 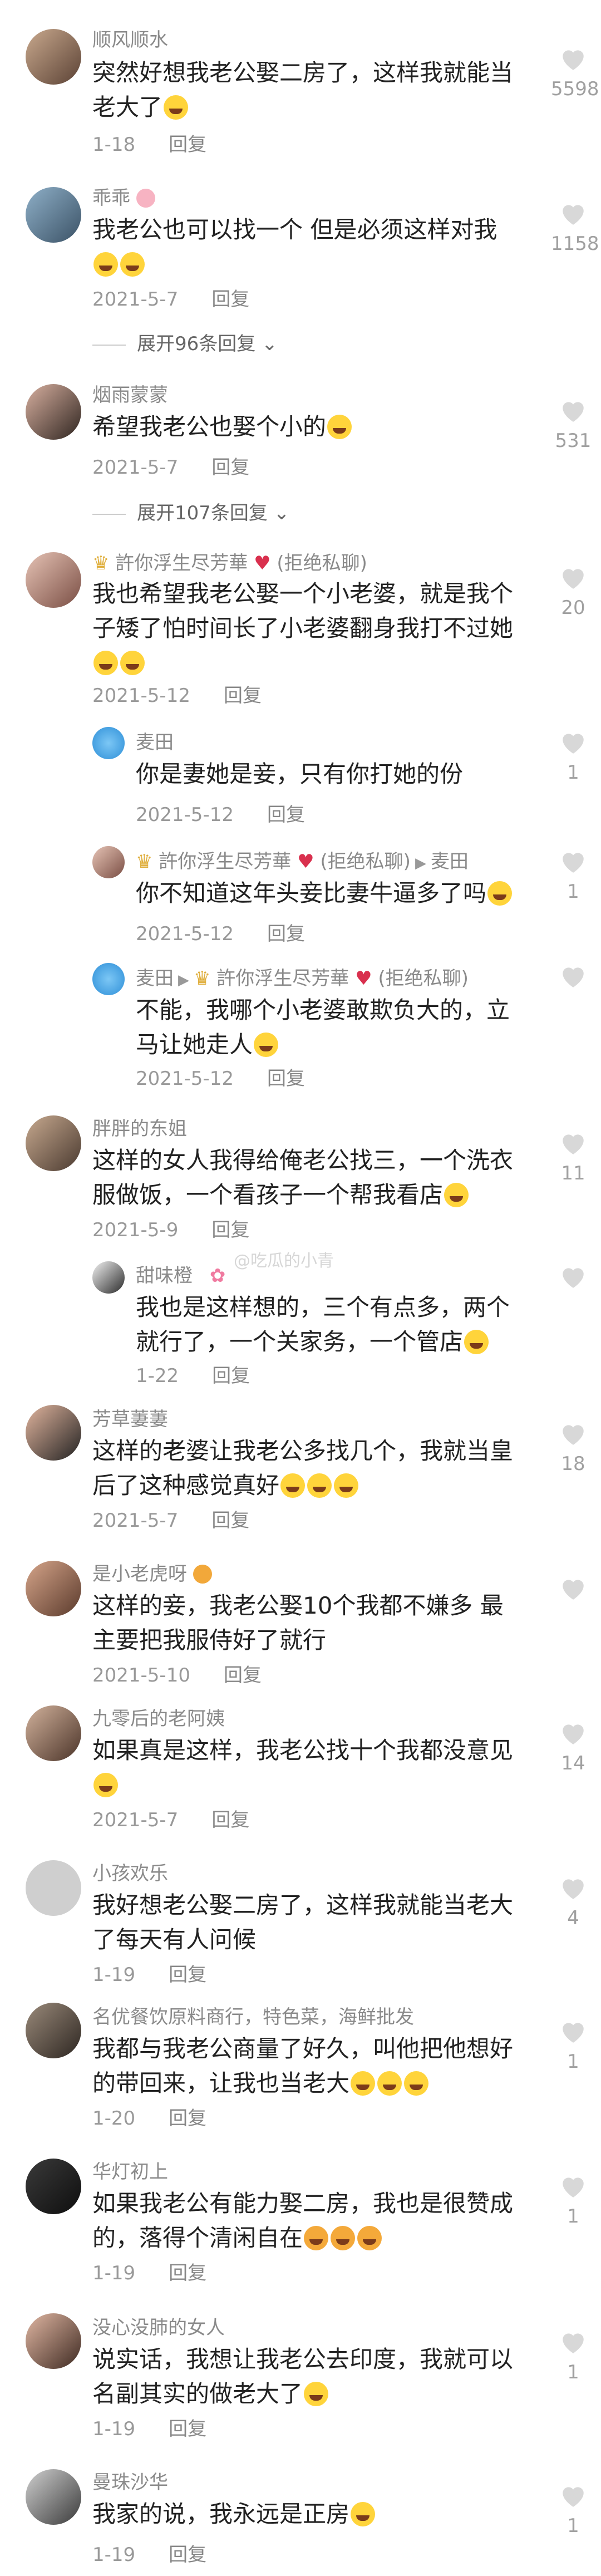 I want to click on comment-username: ♛ 許你浮生尽芳華 ♥ (拒绝私聊) ▶ 麦田, so click(x=302, y=862).